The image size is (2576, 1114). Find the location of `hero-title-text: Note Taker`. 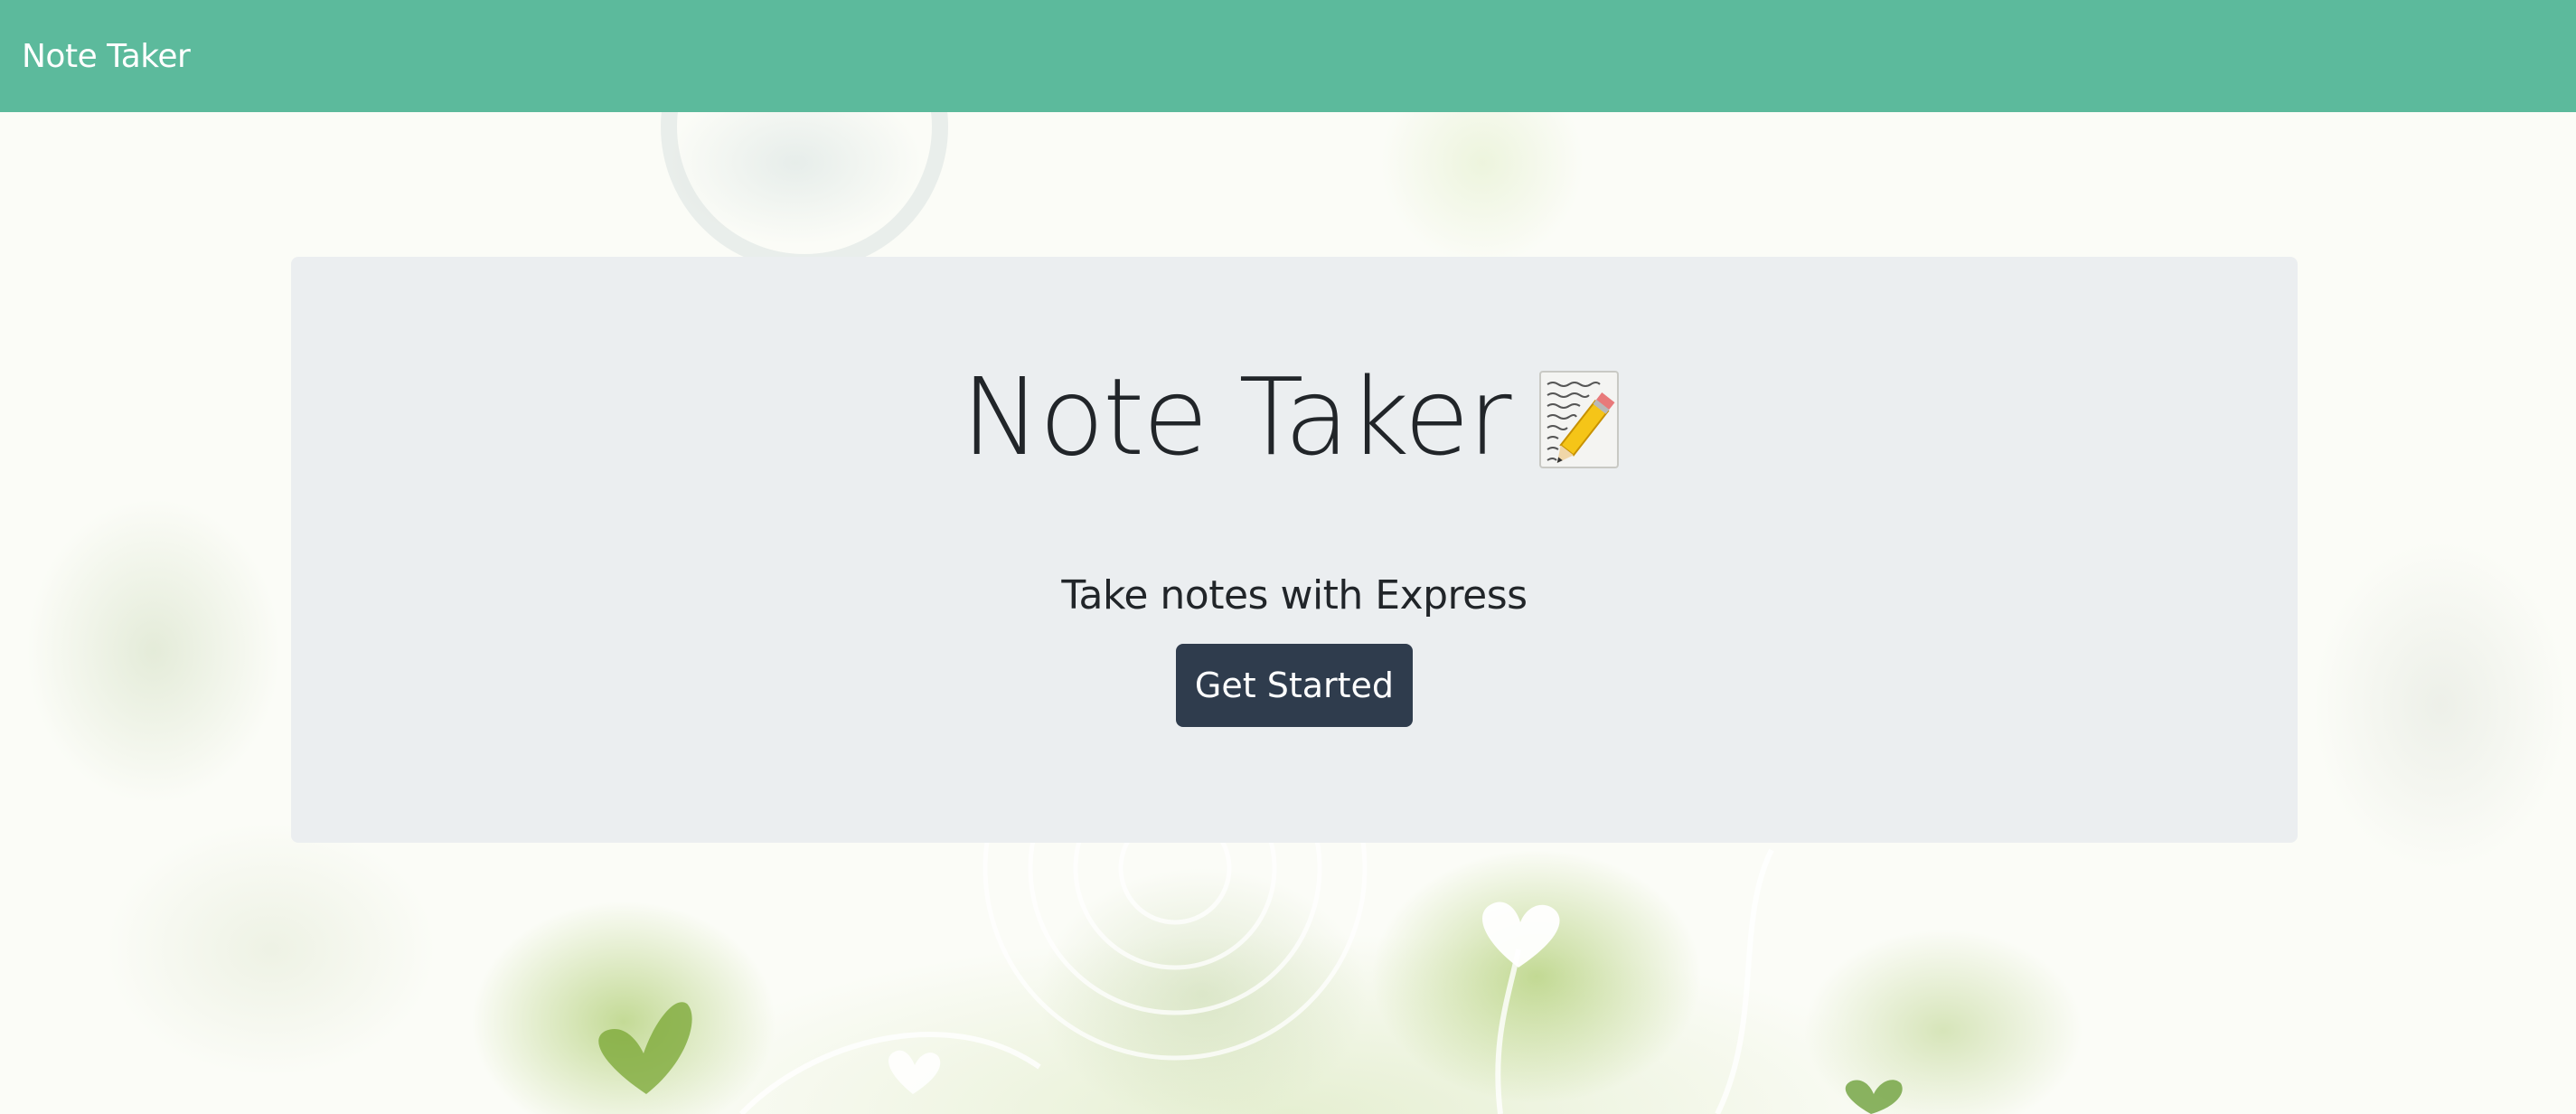

hero-title-text: Note Taker is located at coordinates (1237, 416).